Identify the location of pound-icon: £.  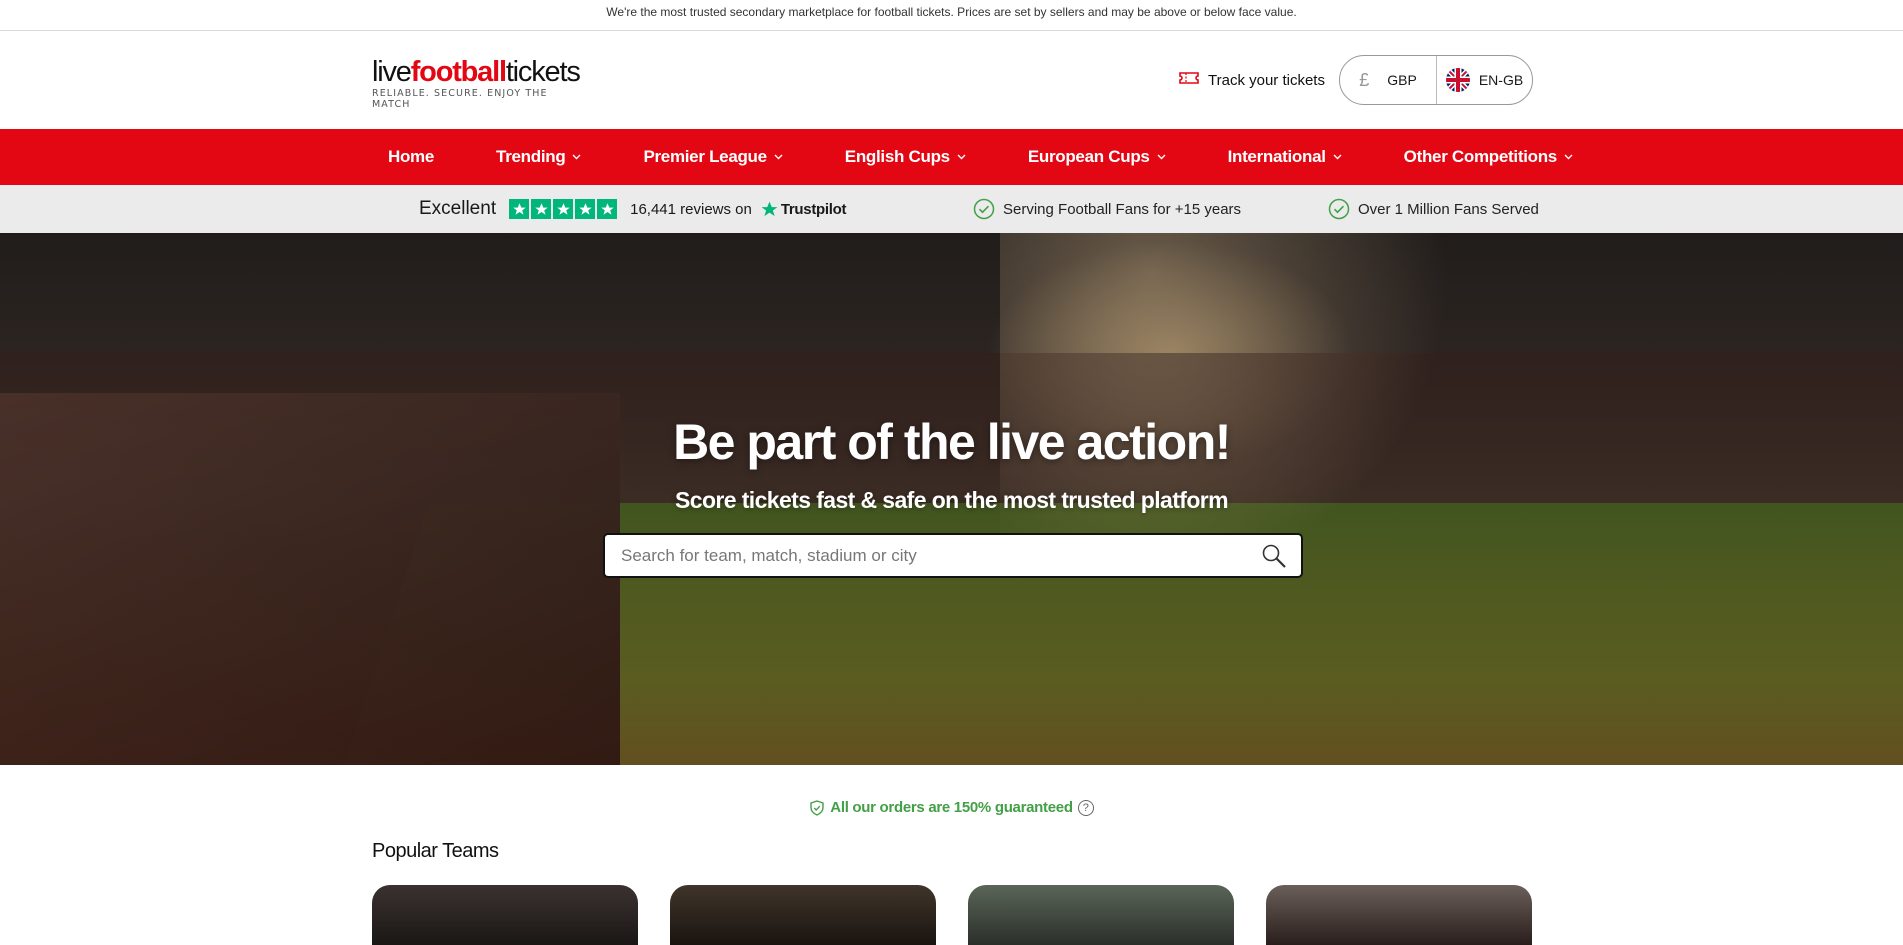
(1364, 79).